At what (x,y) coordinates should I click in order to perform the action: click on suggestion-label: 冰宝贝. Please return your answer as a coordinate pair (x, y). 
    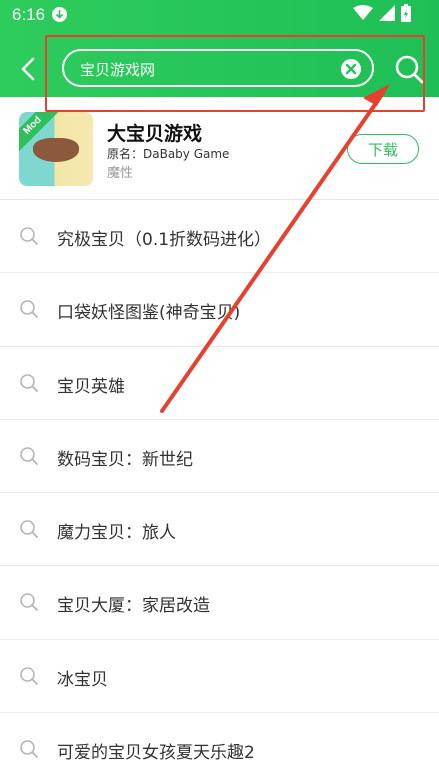
    Looking at the image, I should click on (82, 679).